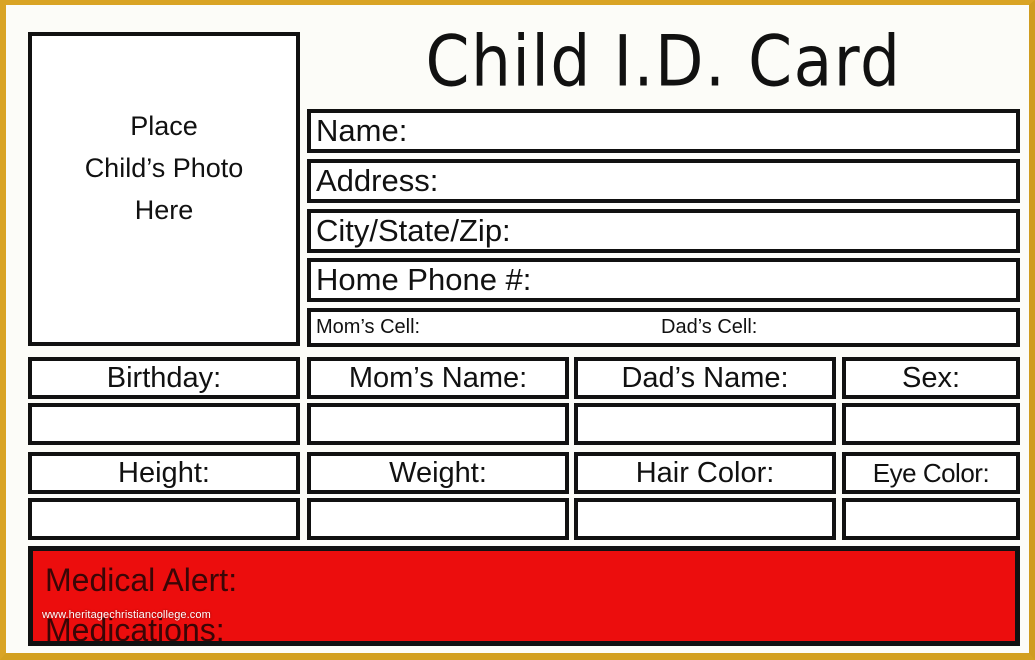  What do you see at coordinates (705, 473) in the screenshot?
I see `hair-color-label: Hair Color:` at bounding box center [705, 473].